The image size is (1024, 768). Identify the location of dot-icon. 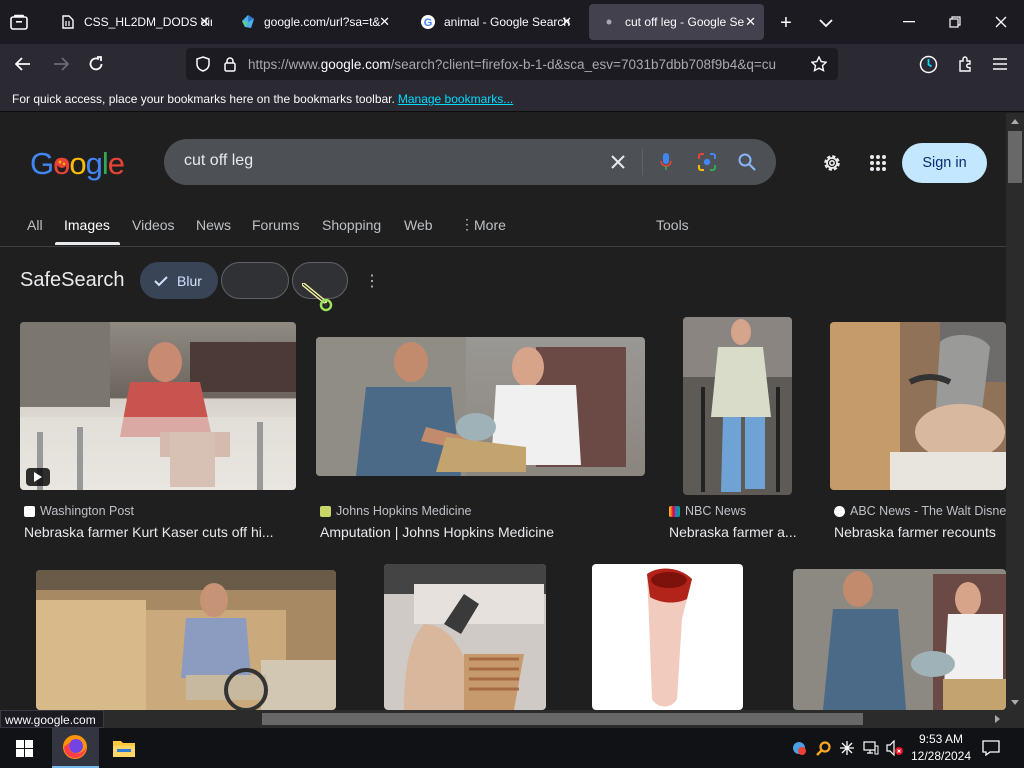
(609, 22).